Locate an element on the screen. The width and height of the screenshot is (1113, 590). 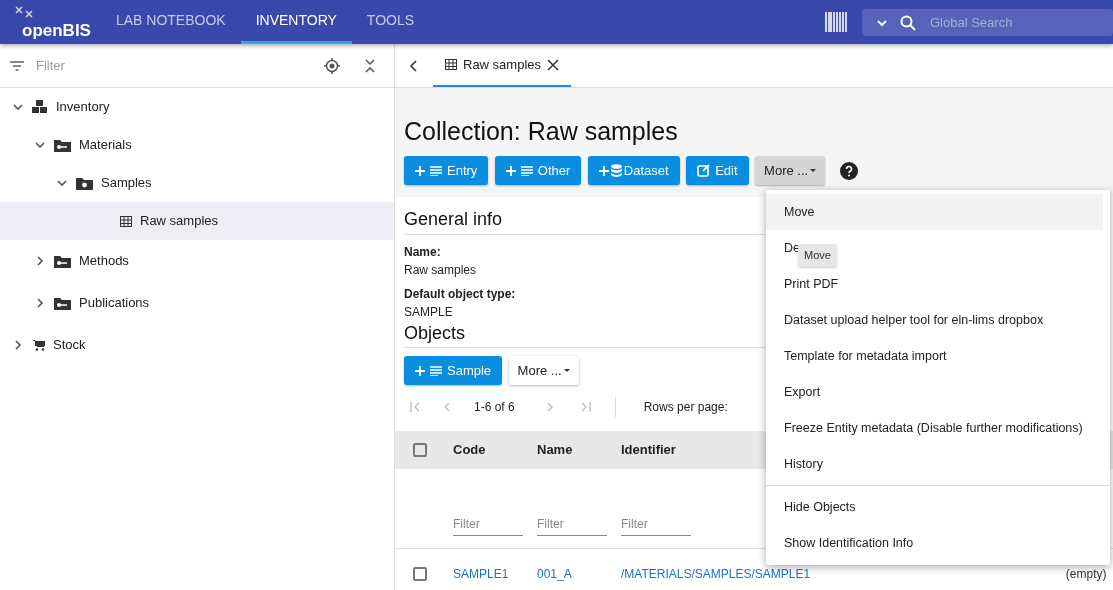
column-header: Code is located at coordinates (487, 450).